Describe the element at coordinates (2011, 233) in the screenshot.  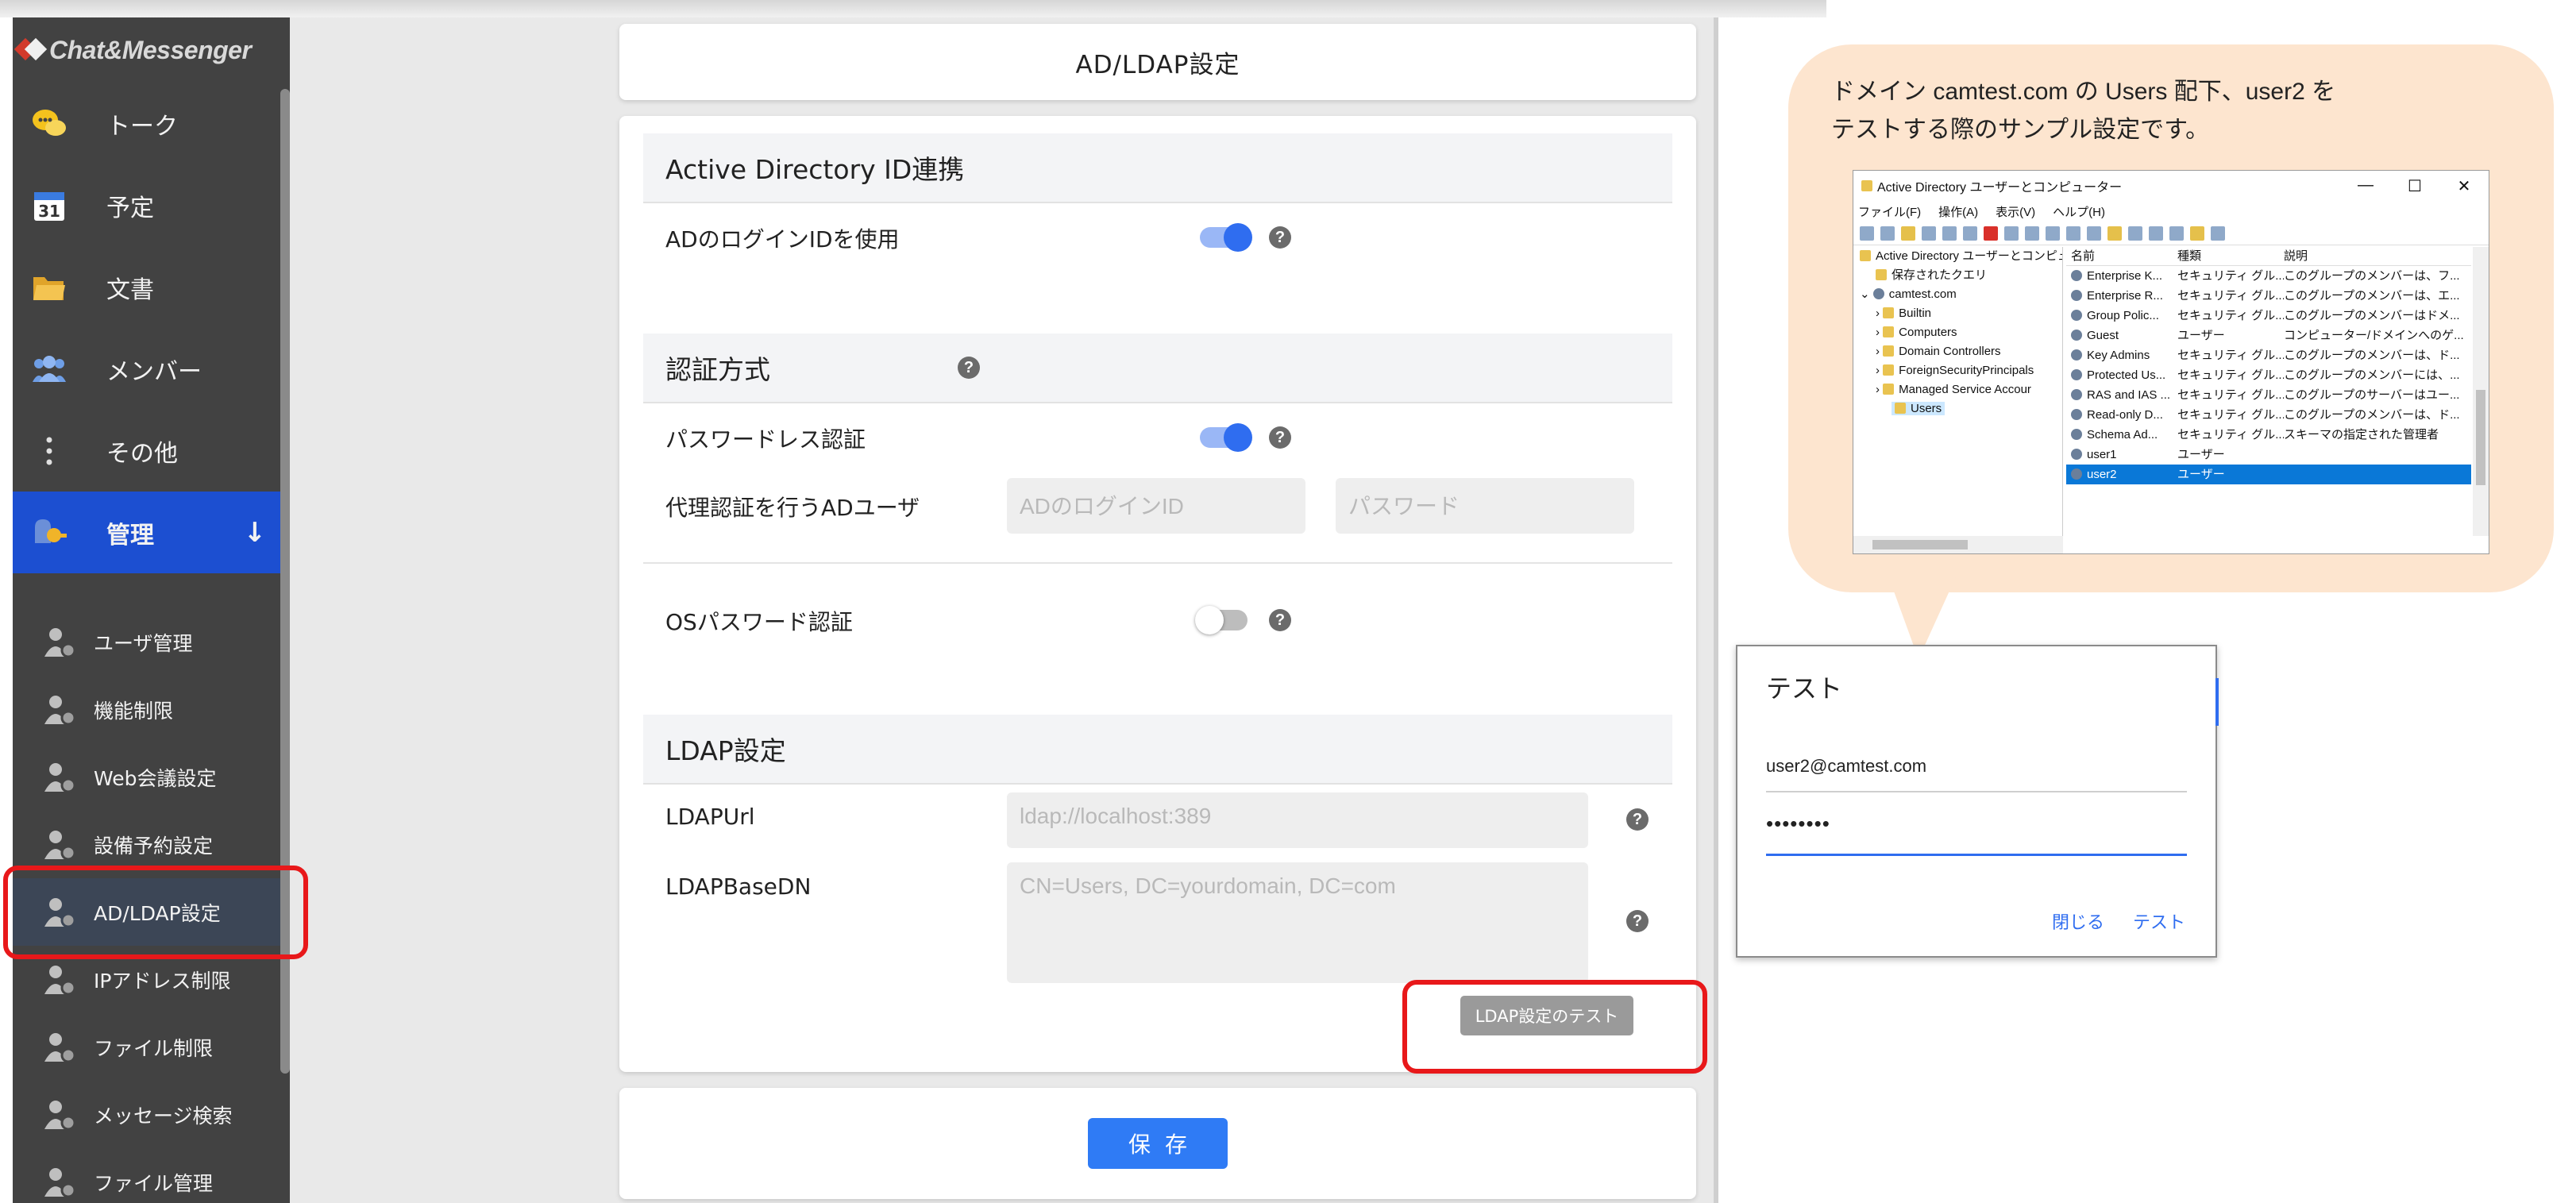
I see `properties-icon` at that location.